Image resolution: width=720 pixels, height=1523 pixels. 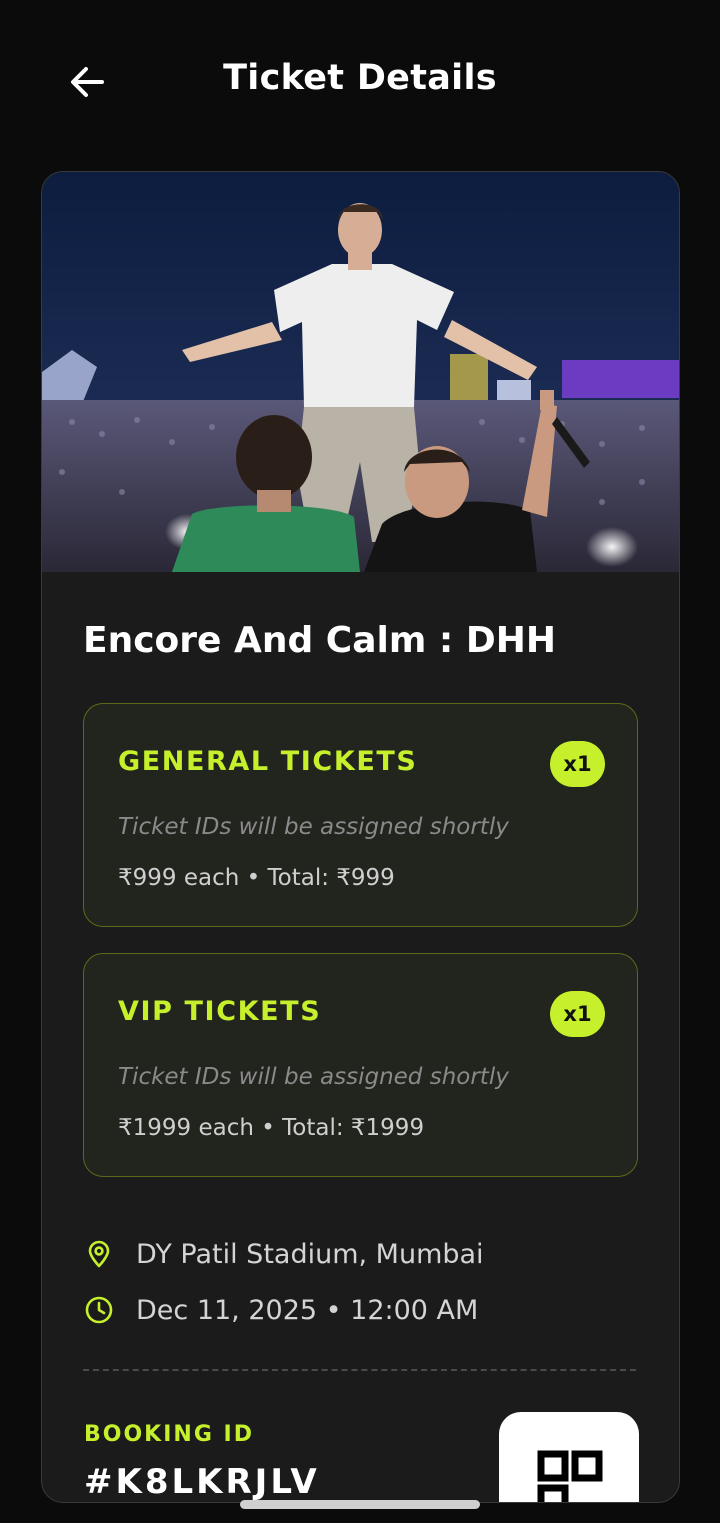 I want to click on divider, so click(x=359, y=1370).